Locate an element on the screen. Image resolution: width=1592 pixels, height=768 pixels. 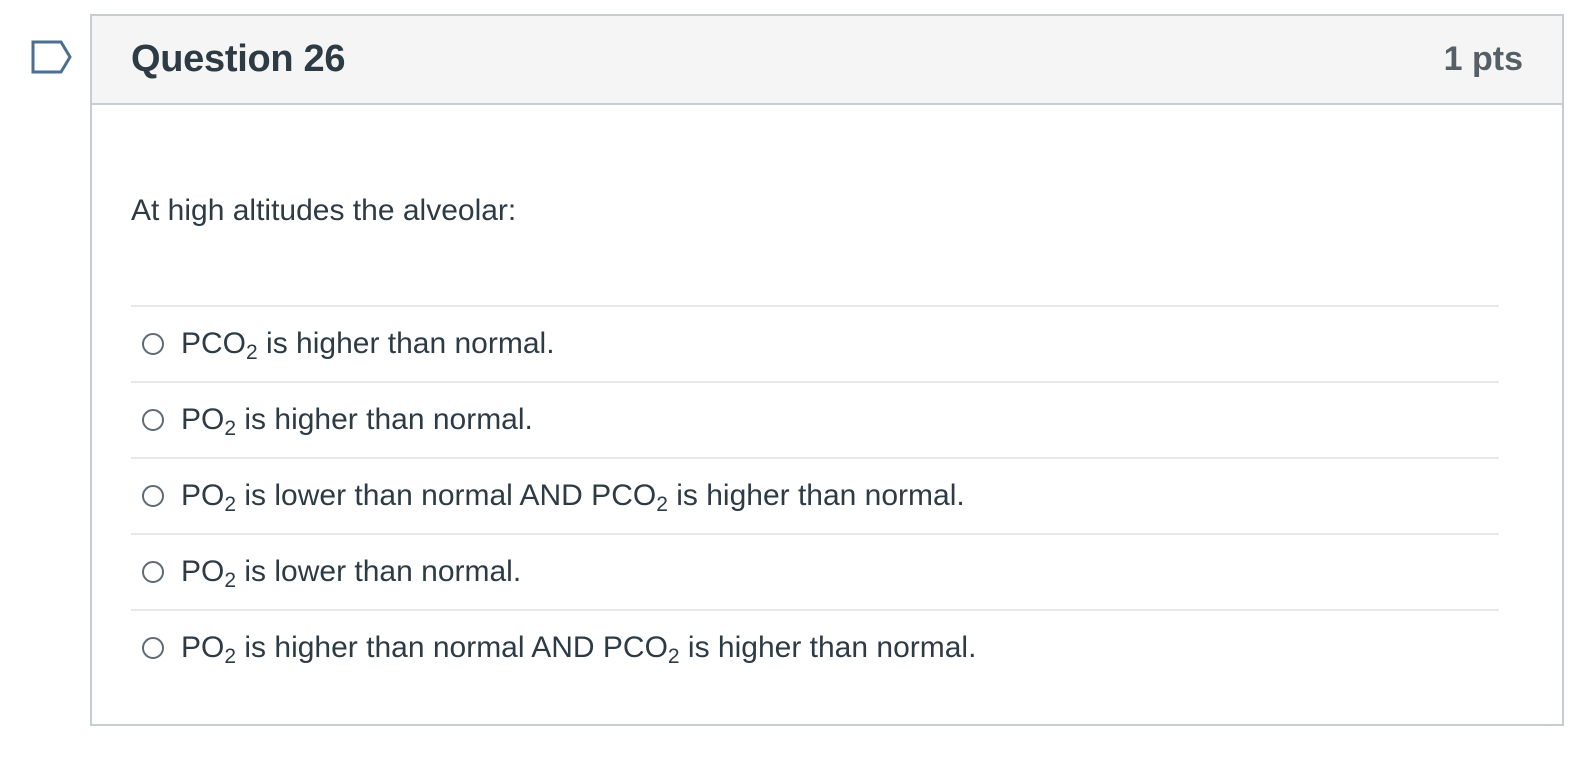
bookmark-flag-icon is located at coordinates (51, 57).